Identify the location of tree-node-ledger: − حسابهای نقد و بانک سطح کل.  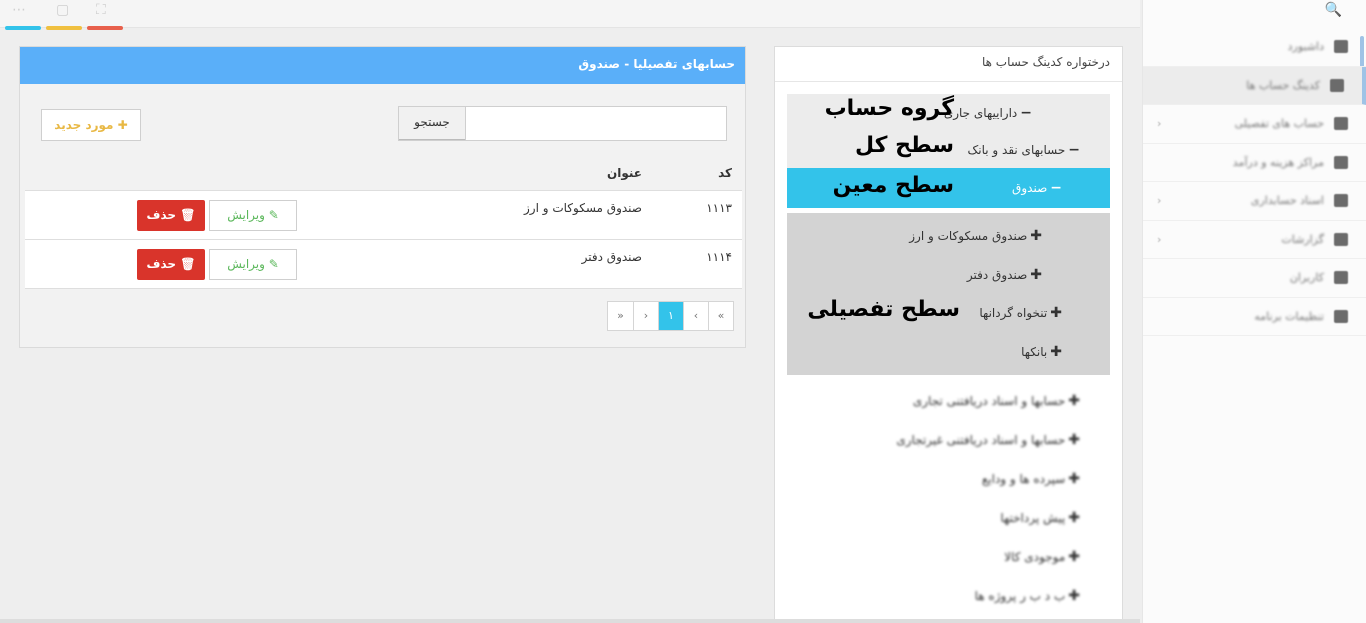
(948, 149).